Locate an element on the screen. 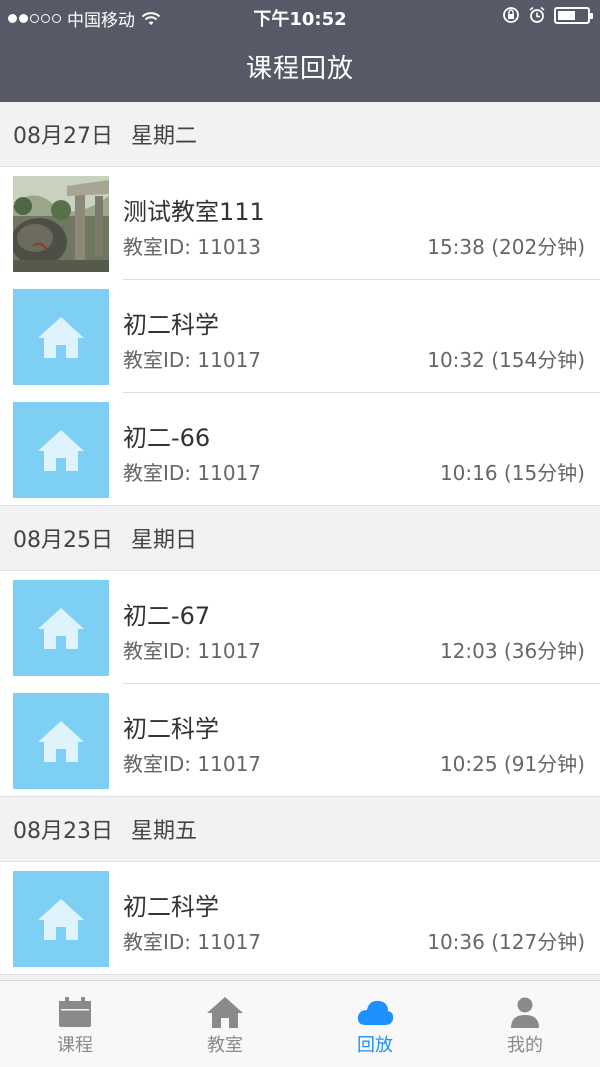  tab-label: 我的 is located at coordinates (525, 1045).